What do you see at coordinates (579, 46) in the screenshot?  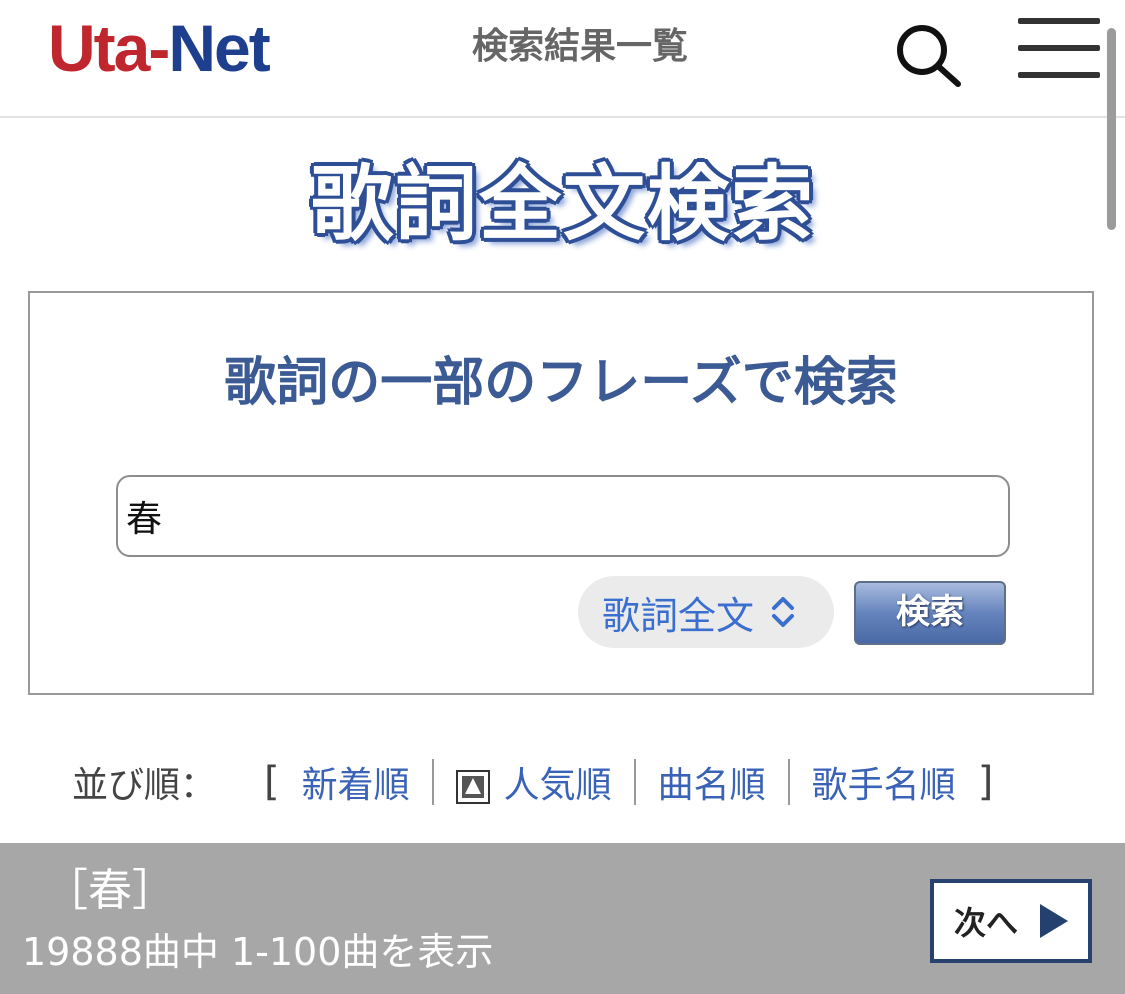 I see `page-title: 検索結果一覧` at bounding box center [579, 46].